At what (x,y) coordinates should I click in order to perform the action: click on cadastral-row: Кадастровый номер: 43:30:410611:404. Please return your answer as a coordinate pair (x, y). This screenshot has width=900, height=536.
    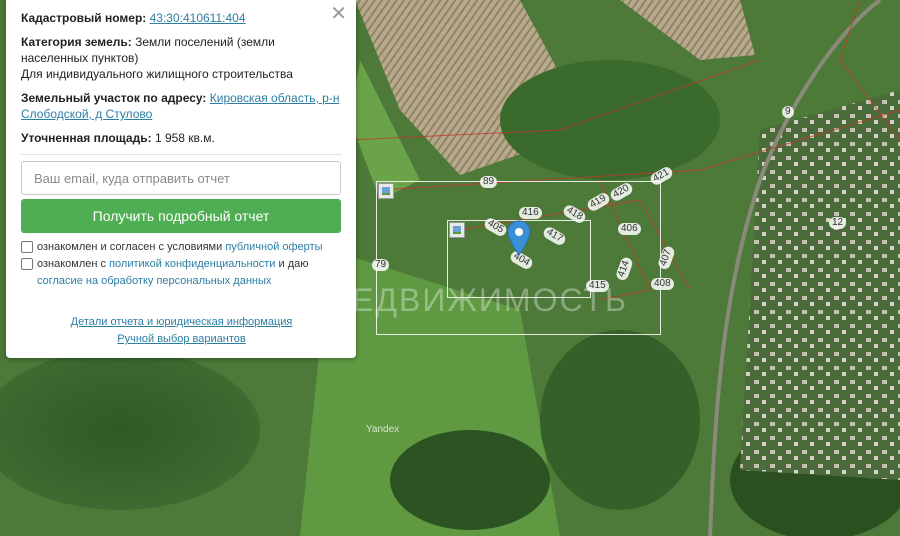
    Looking at the image, I should click on (181, 18).